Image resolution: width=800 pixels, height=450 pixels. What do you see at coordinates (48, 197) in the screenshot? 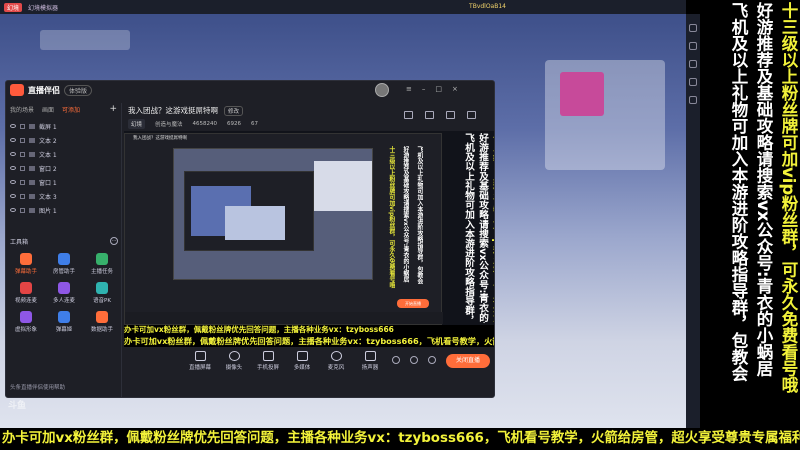
I see `source-label: 文本 3` at bounding box center [48, 197].